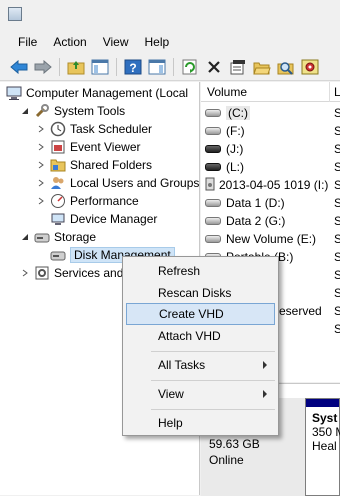  What do you see at coordinates (238, 67) in the screenshot?
I see `properties-icon` at bounding box center [238, 67].